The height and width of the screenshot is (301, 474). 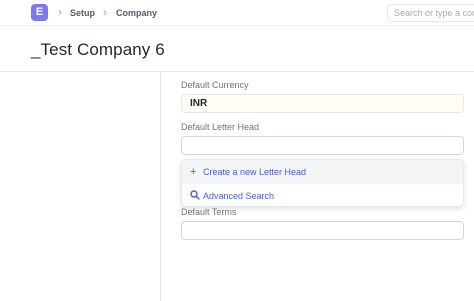 What do you see at coordinates (136, 13) in the screenshot?
I see `breadcrumb-company: Company` at bounding box center [136, 13].